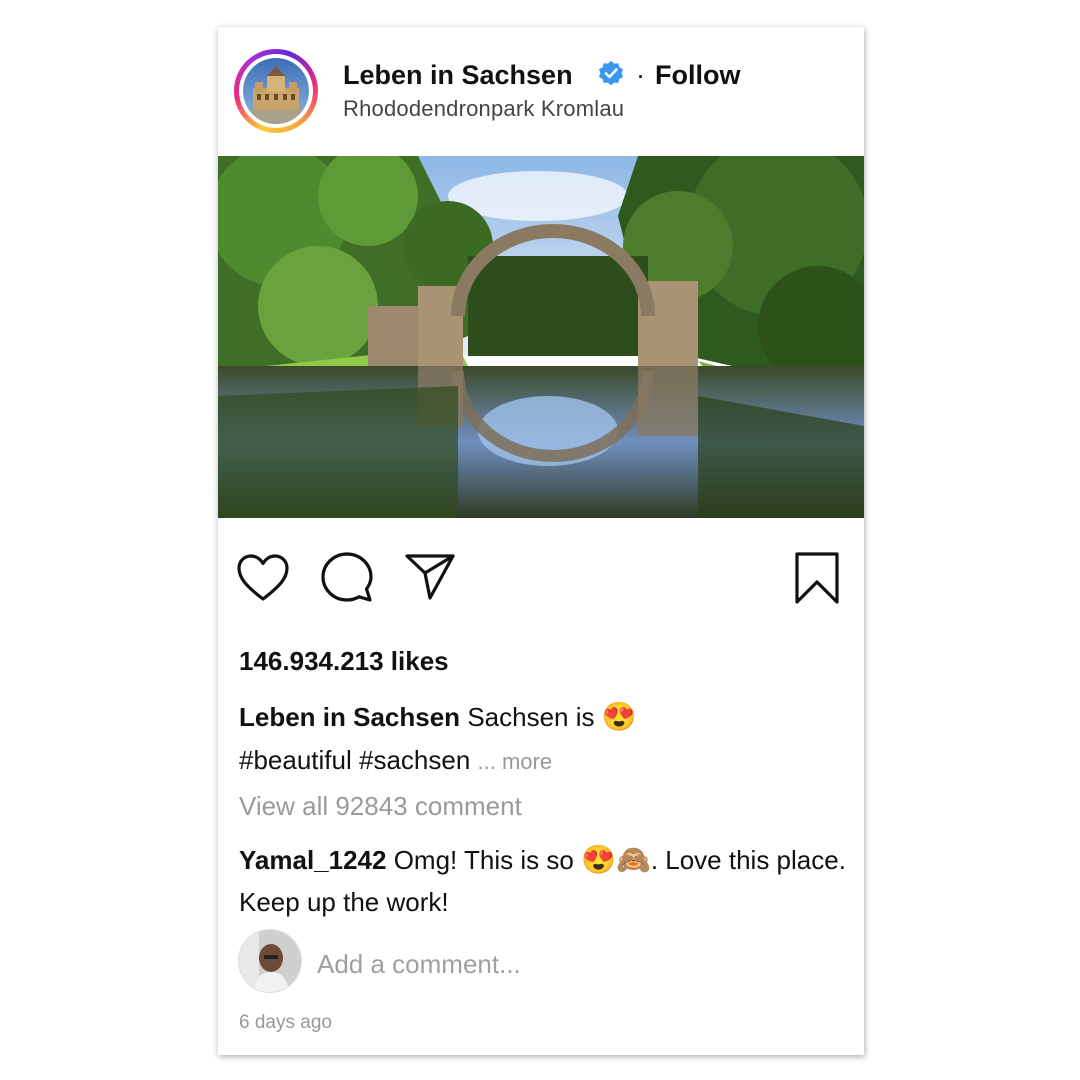  What do you see at coordinates (611, 73) in the screenshot?
I see `verified-badge-icon` at bounding box center [611, 73].